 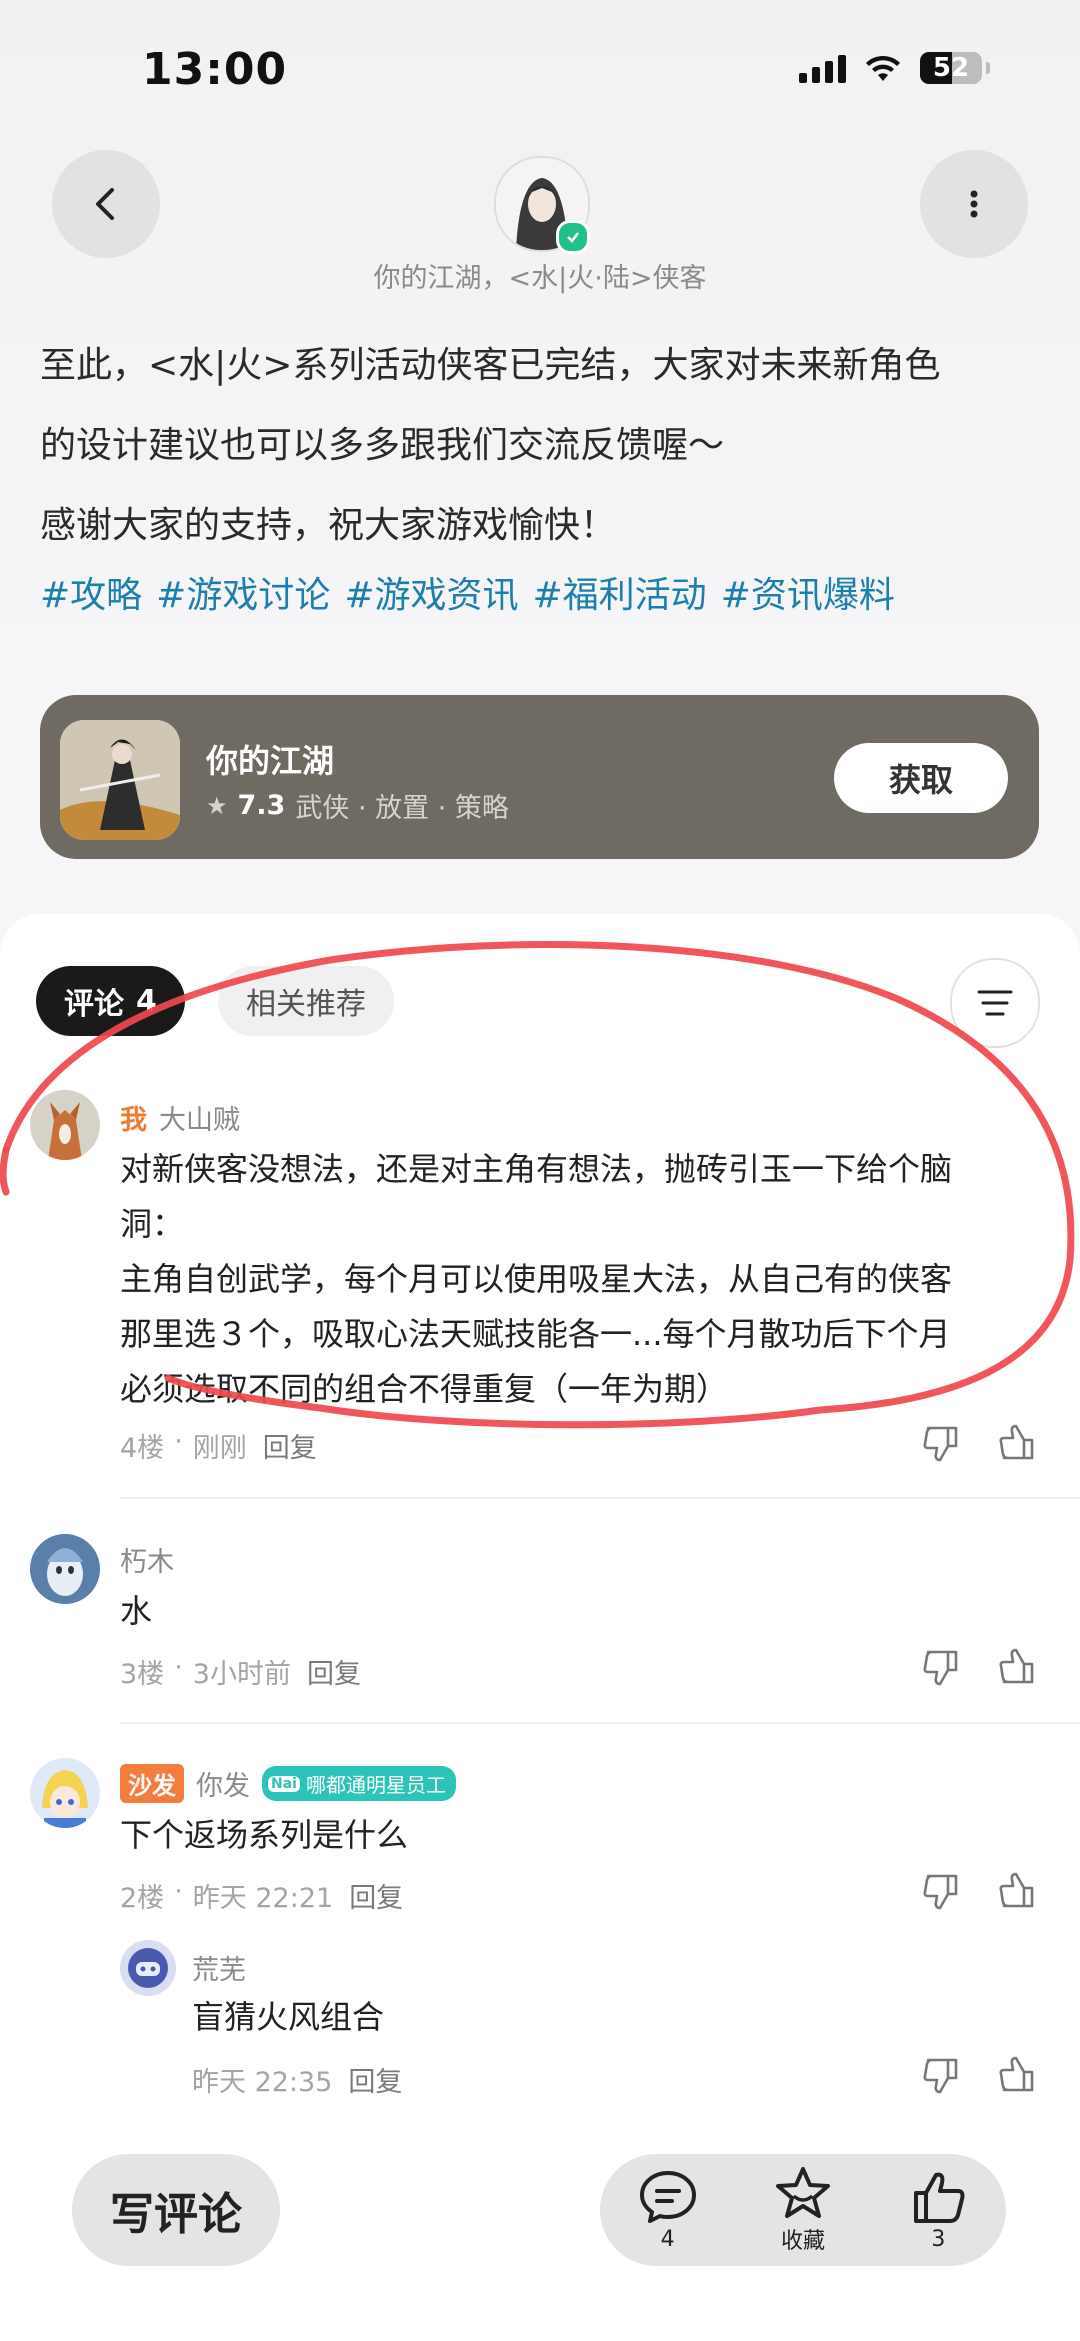 What do you see at coordinates (620, 592) in the screenshot?
I see `tag-link: #福利活动` at bounding box center [620, 592].